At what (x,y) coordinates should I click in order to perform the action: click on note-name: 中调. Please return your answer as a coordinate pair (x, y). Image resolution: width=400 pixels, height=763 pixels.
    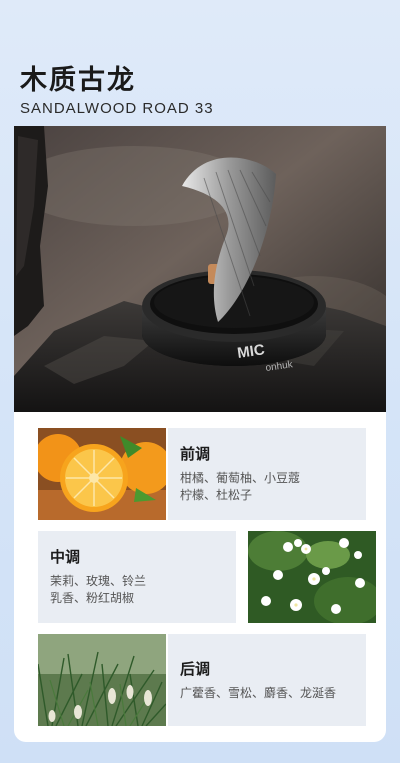
    Looking at the image, I should click on (65, 557).